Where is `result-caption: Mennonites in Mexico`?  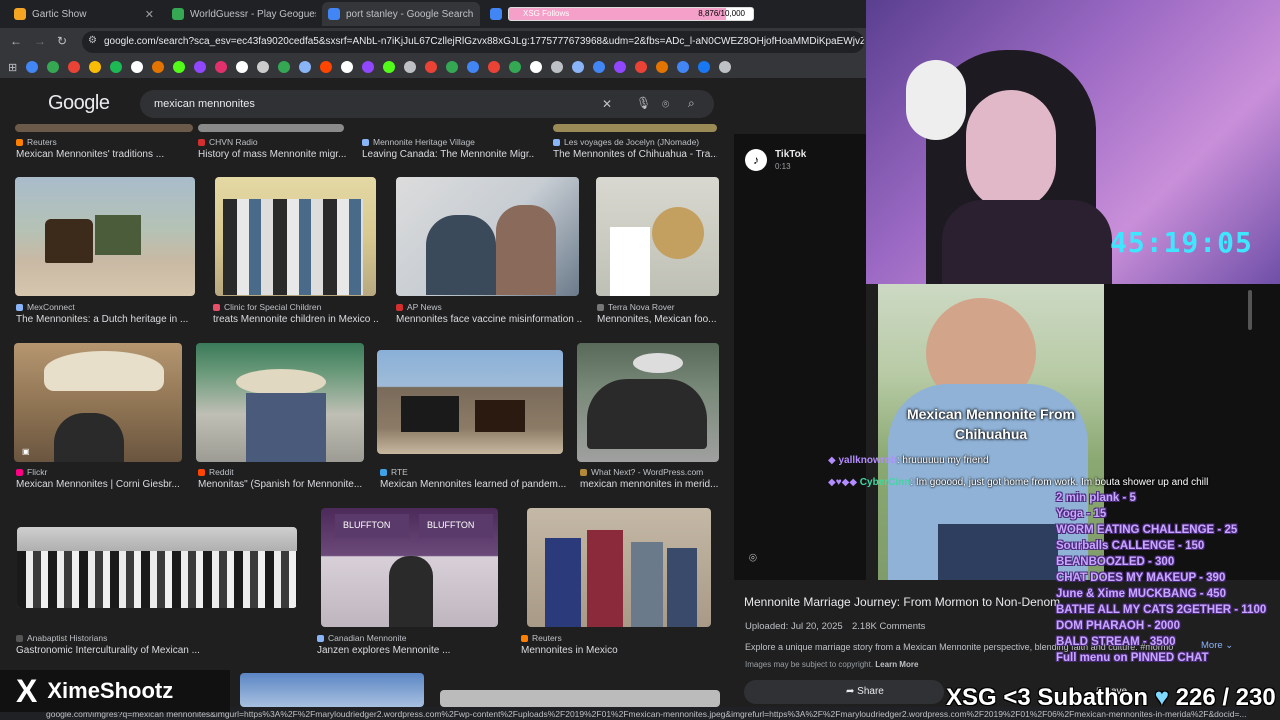
result-caption: Mennonites in Mexico is located at coordinates (616, 650).